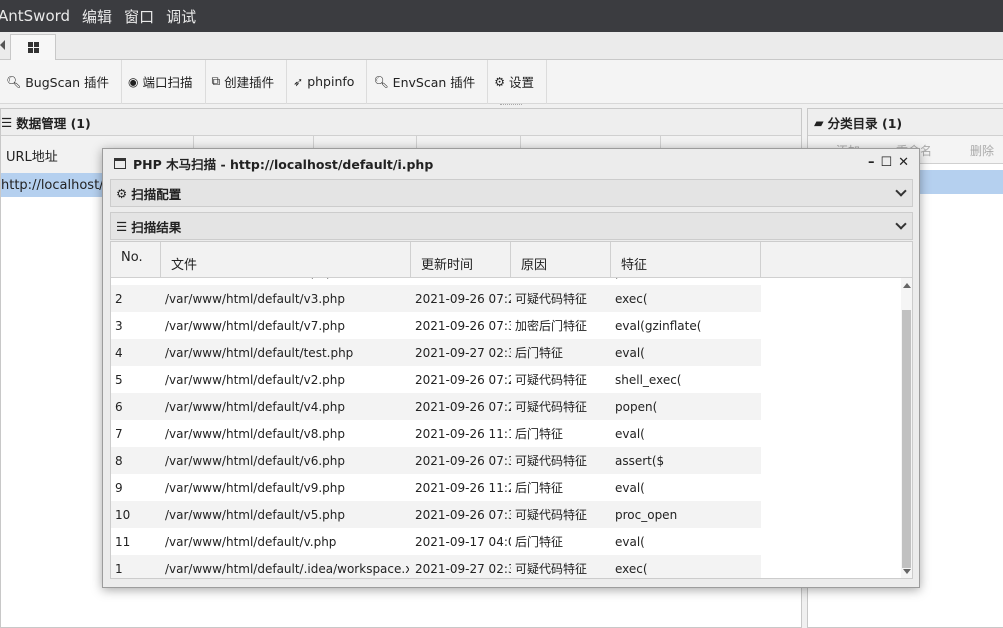  Describe the element at coordinates (249, 82) in the screenshot. I see `create-plugin-label: 创建插件` at that location.